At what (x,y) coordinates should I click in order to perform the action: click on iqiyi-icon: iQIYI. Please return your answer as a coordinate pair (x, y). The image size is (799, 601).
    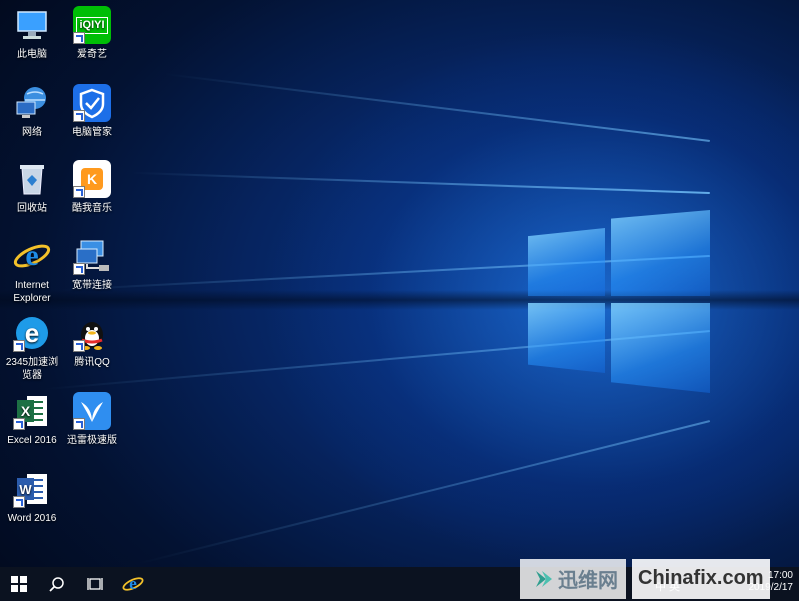
    Looking at the image, I should click on (92, 25).